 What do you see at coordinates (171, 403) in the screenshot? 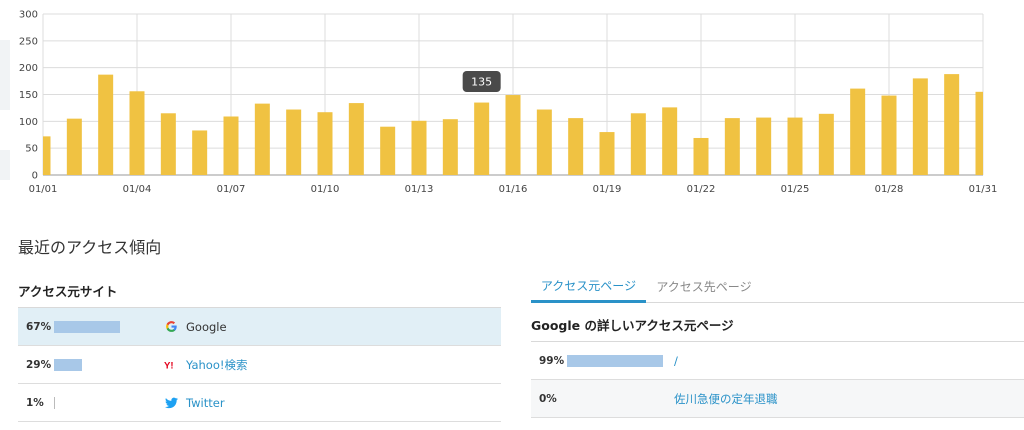
I see `twitter-icon` at bounding box center [171, 403].